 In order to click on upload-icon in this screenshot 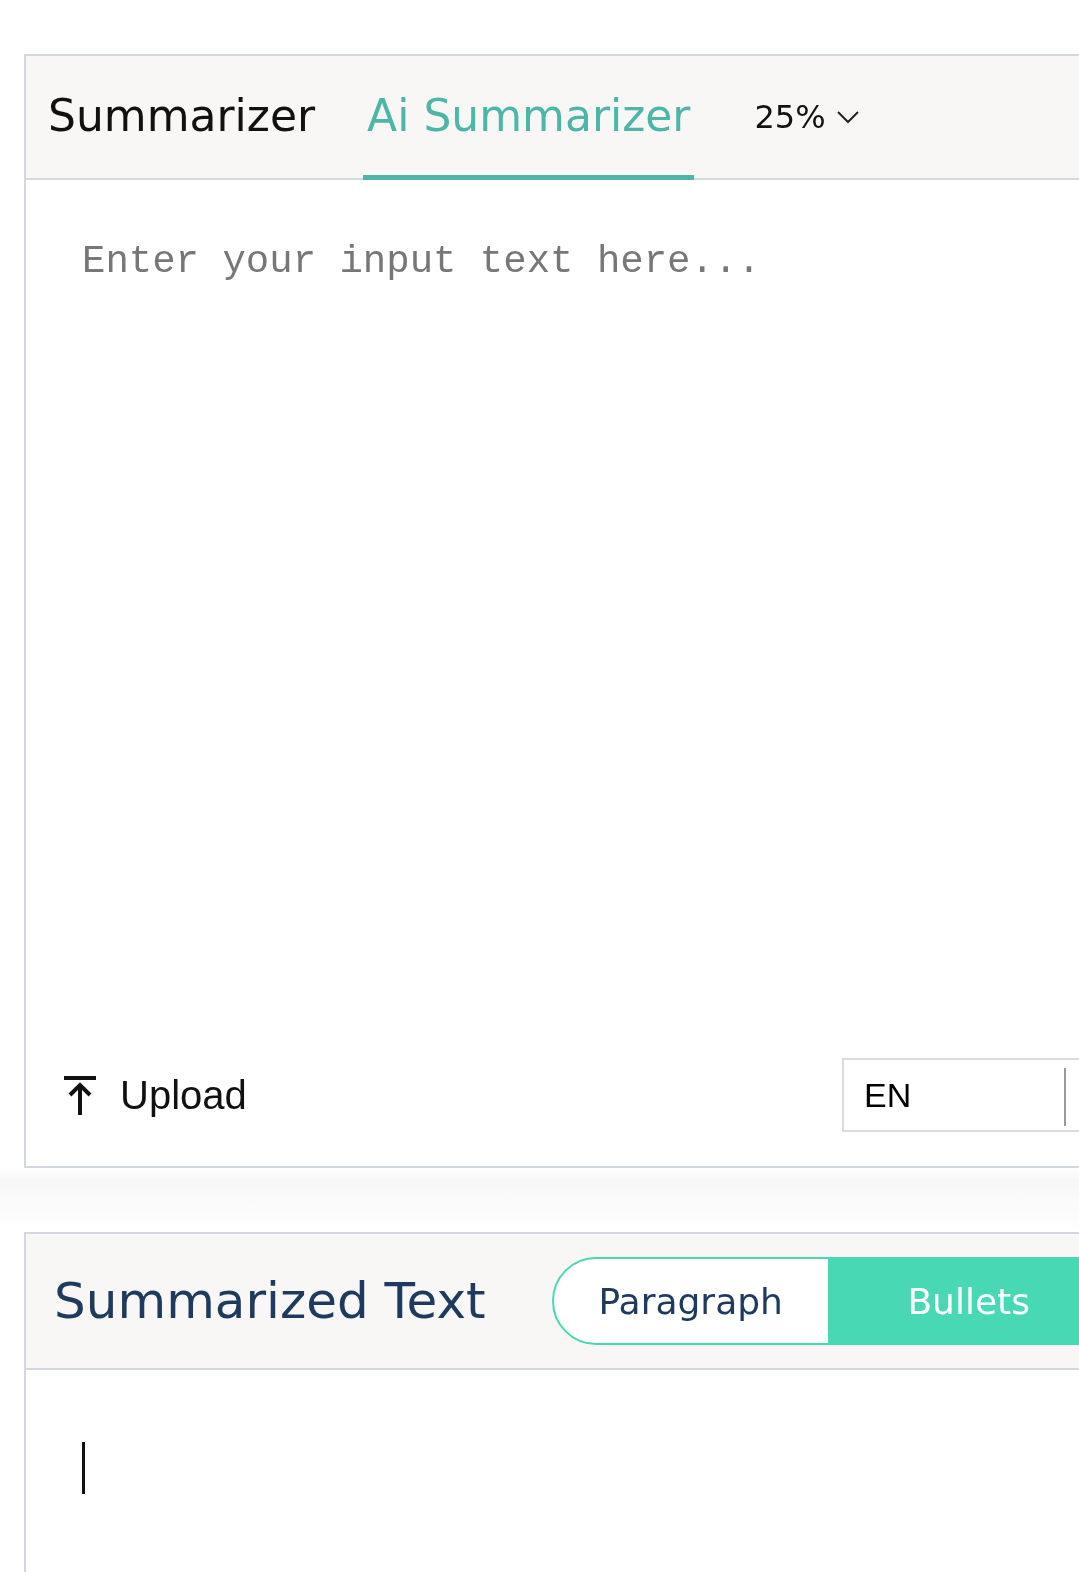, I will do `click(80, 1095)`.